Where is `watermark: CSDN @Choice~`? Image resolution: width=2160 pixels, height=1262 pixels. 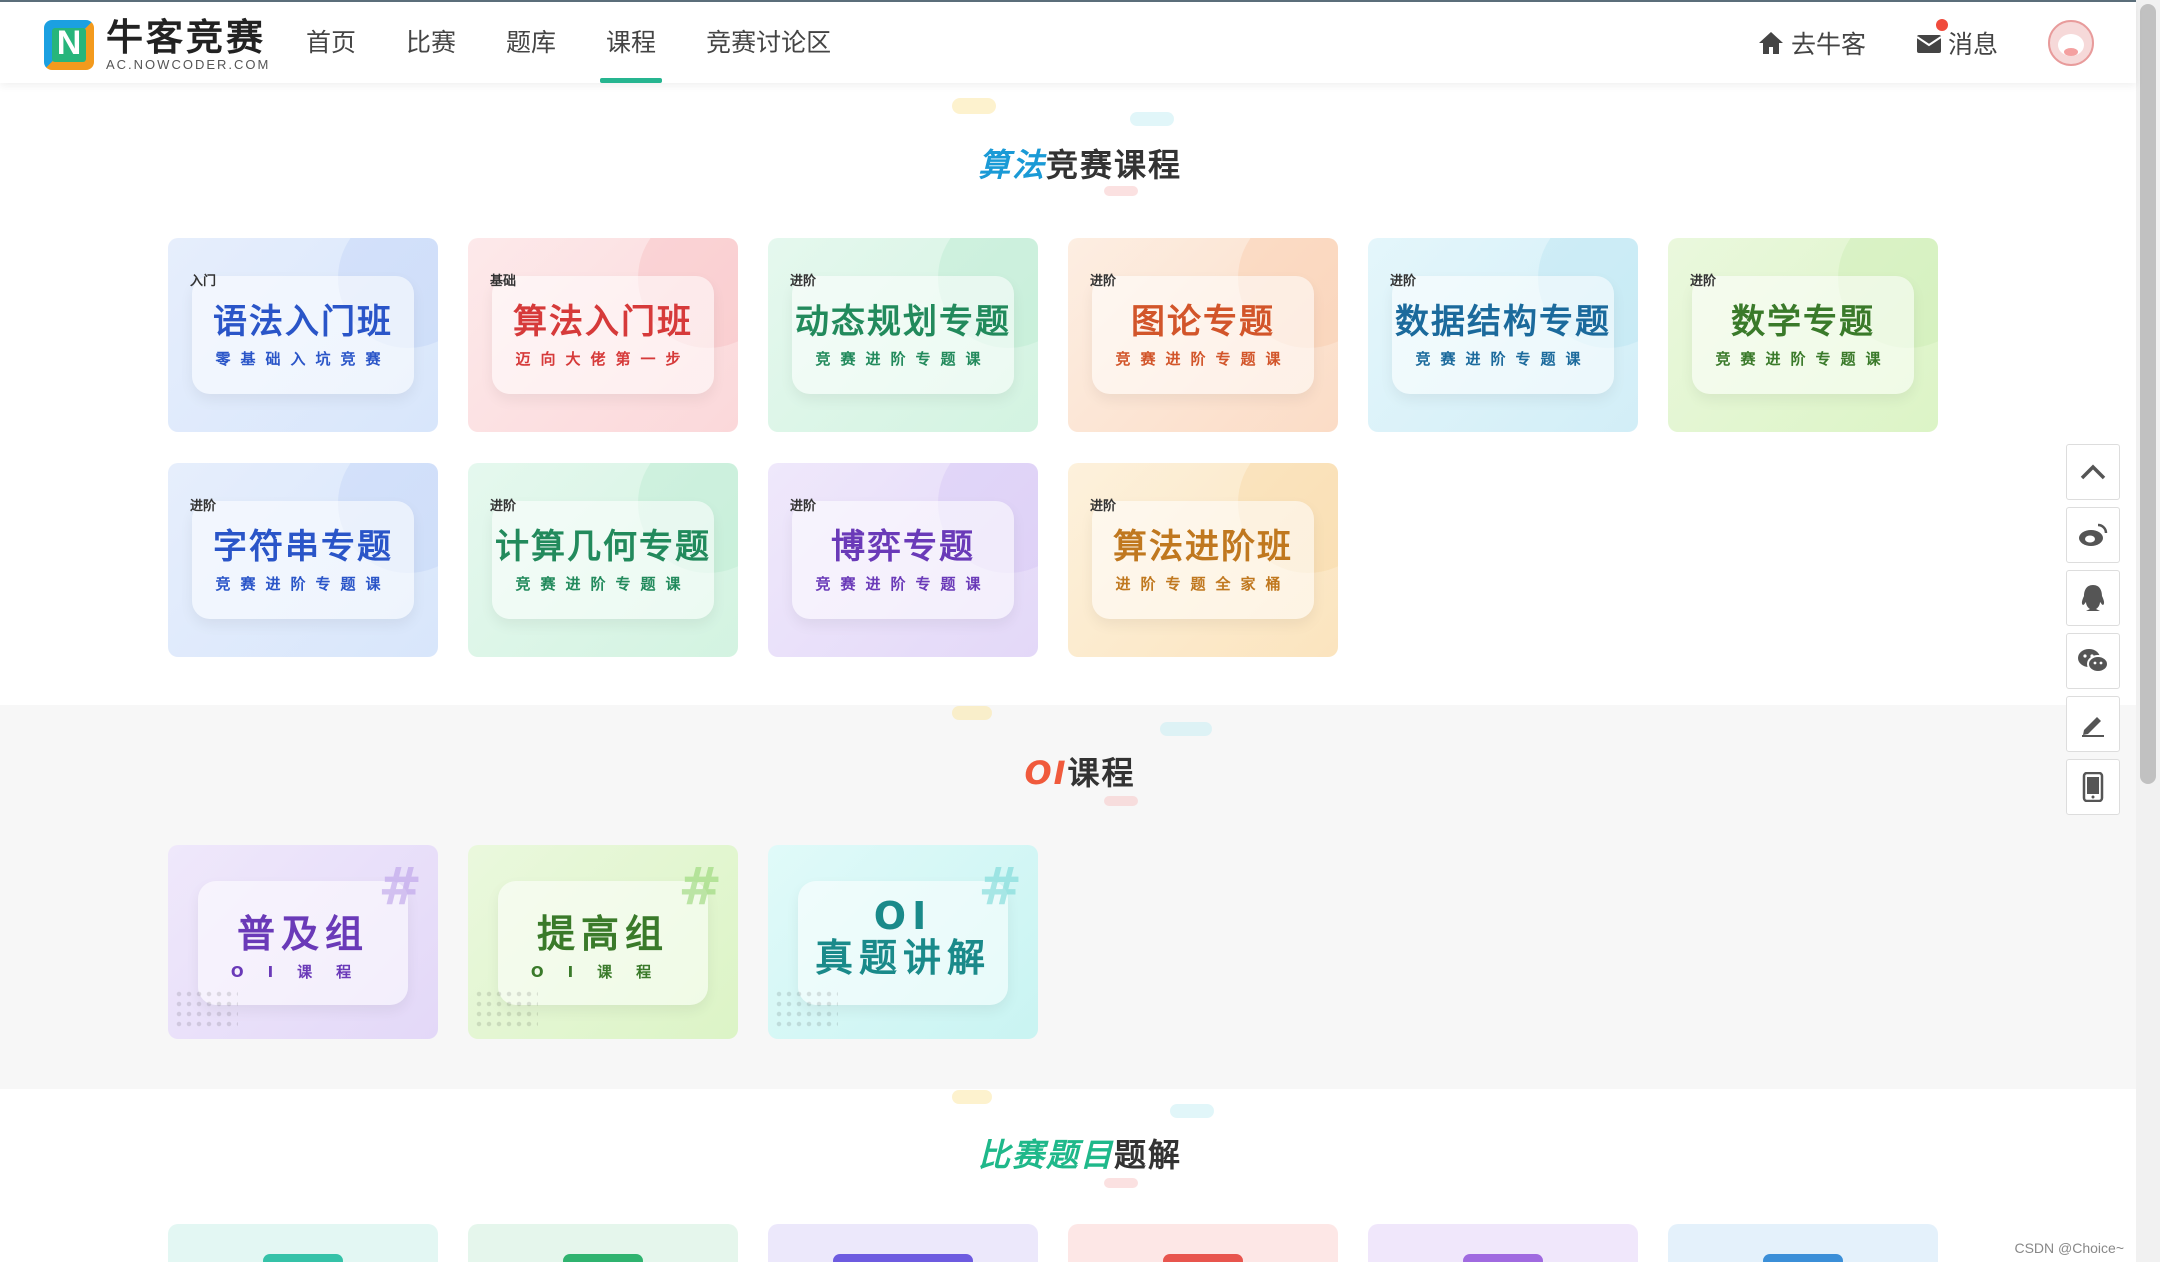
watermark: CSDN @Choice~ is located at coordinates (2069, 1248).